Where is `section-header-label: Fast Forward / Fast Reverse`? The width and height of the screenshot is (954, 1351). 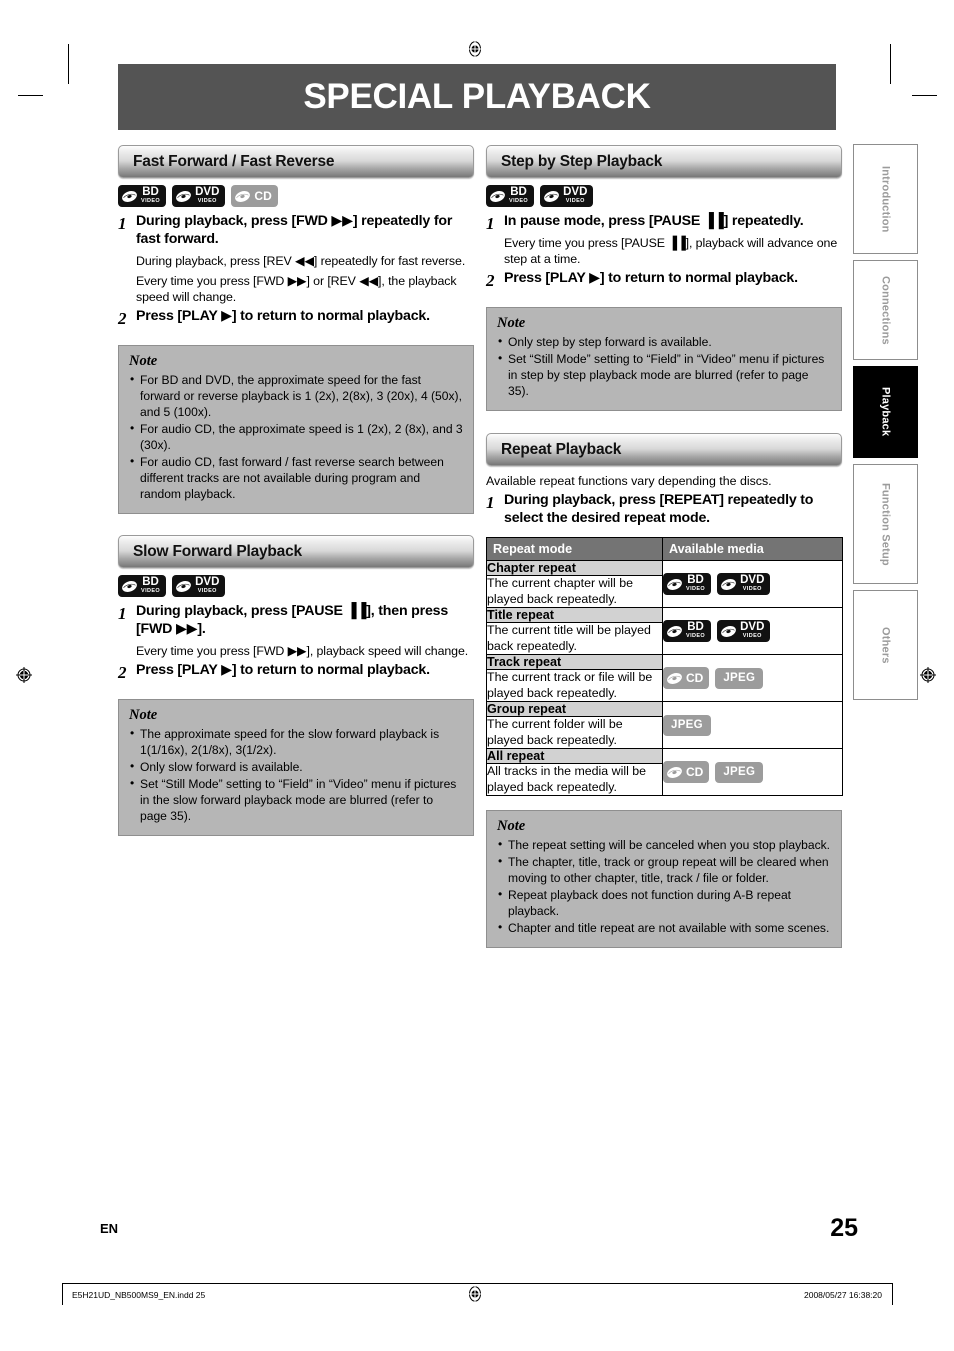 section-header-label: Fast Forward / Fast Reverse is located at coordinates (234, 161).